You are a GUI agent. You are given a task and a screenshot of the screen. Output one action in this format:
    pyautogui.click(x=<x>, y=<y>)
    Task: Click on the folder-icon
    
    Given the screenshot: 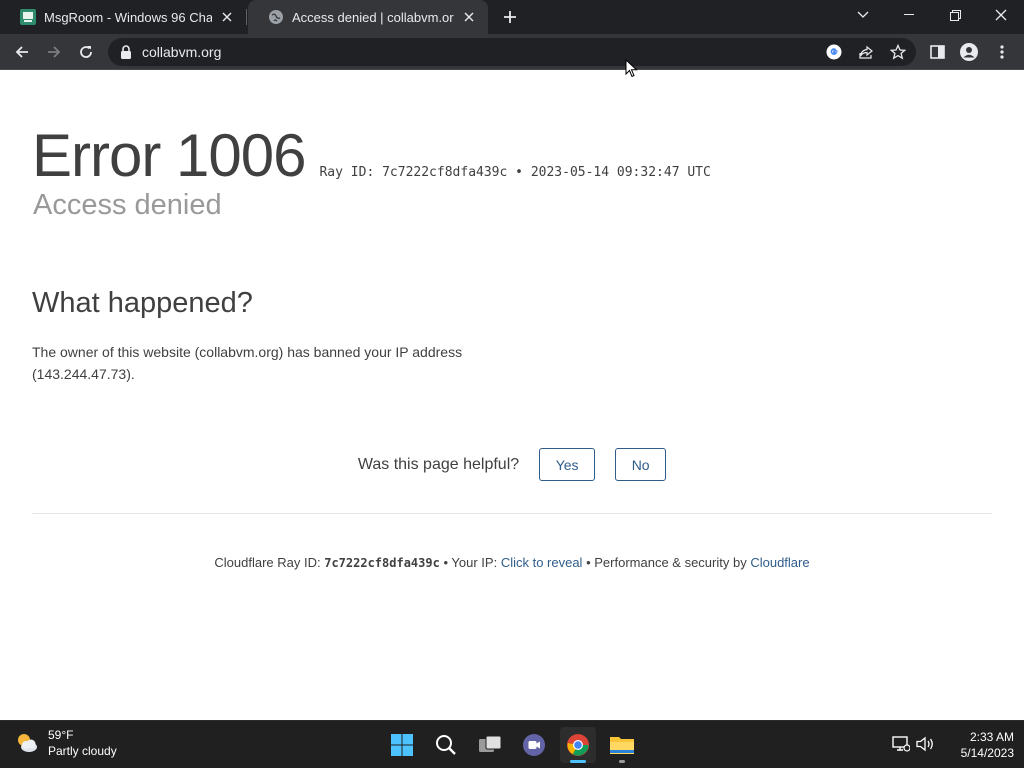 What is the action you would take?
    pyautogui.click(x=622, y=745)
    